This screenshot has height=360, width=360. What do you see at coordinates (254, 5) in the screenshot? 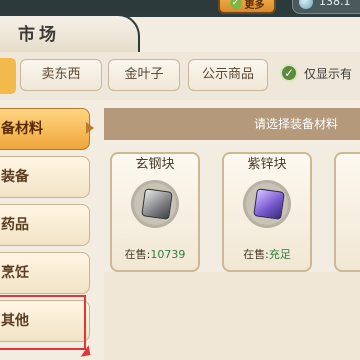
I see `gold-more-label: 更多` at bounding box center [254, 5].